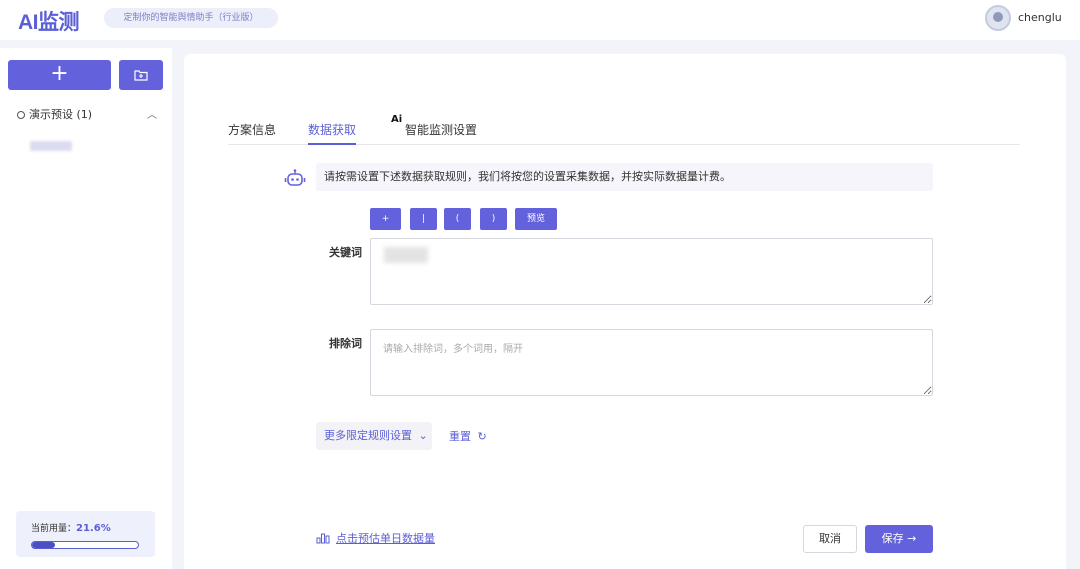  I want to click on chevron-up-icon: ︿, so click(152, 113).